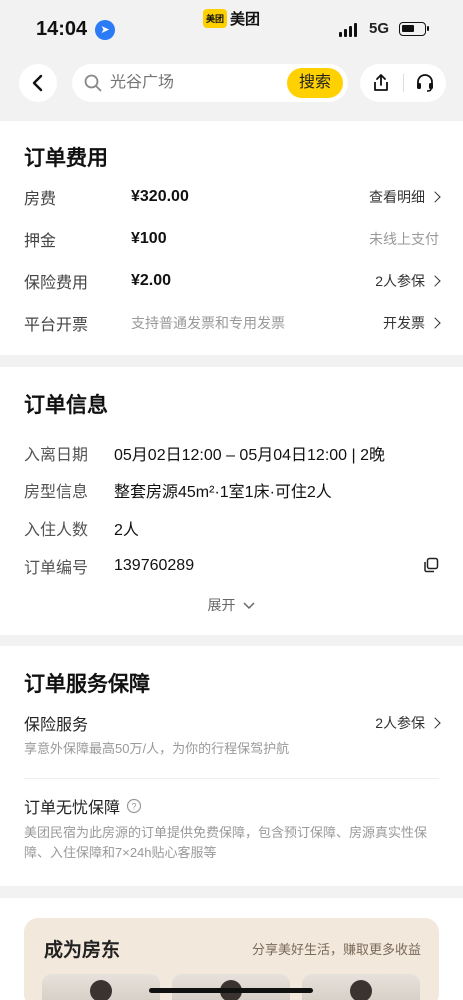 The image size is (463, 1000). Describe the element at coordinates (232, 281) in the screenshot. I see `fee-row-insurance: 保险费用 ¥2.00 2人参保` at that location.